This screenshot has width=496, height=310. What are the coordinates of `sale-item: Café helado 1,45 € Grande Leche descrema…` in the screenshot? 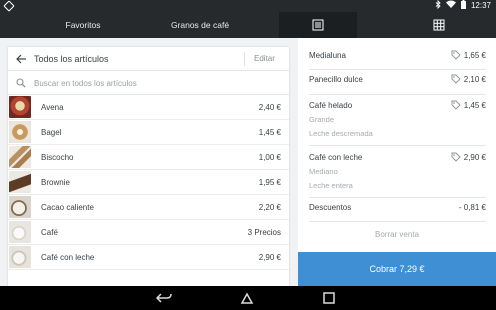 It's located at (397, 120).